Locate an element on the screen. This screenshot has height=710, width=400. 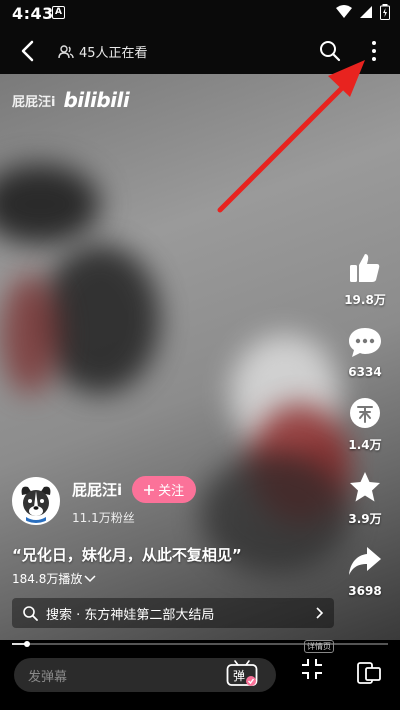
bilibili-logo: bilibili is located at coordinates (96, 100).